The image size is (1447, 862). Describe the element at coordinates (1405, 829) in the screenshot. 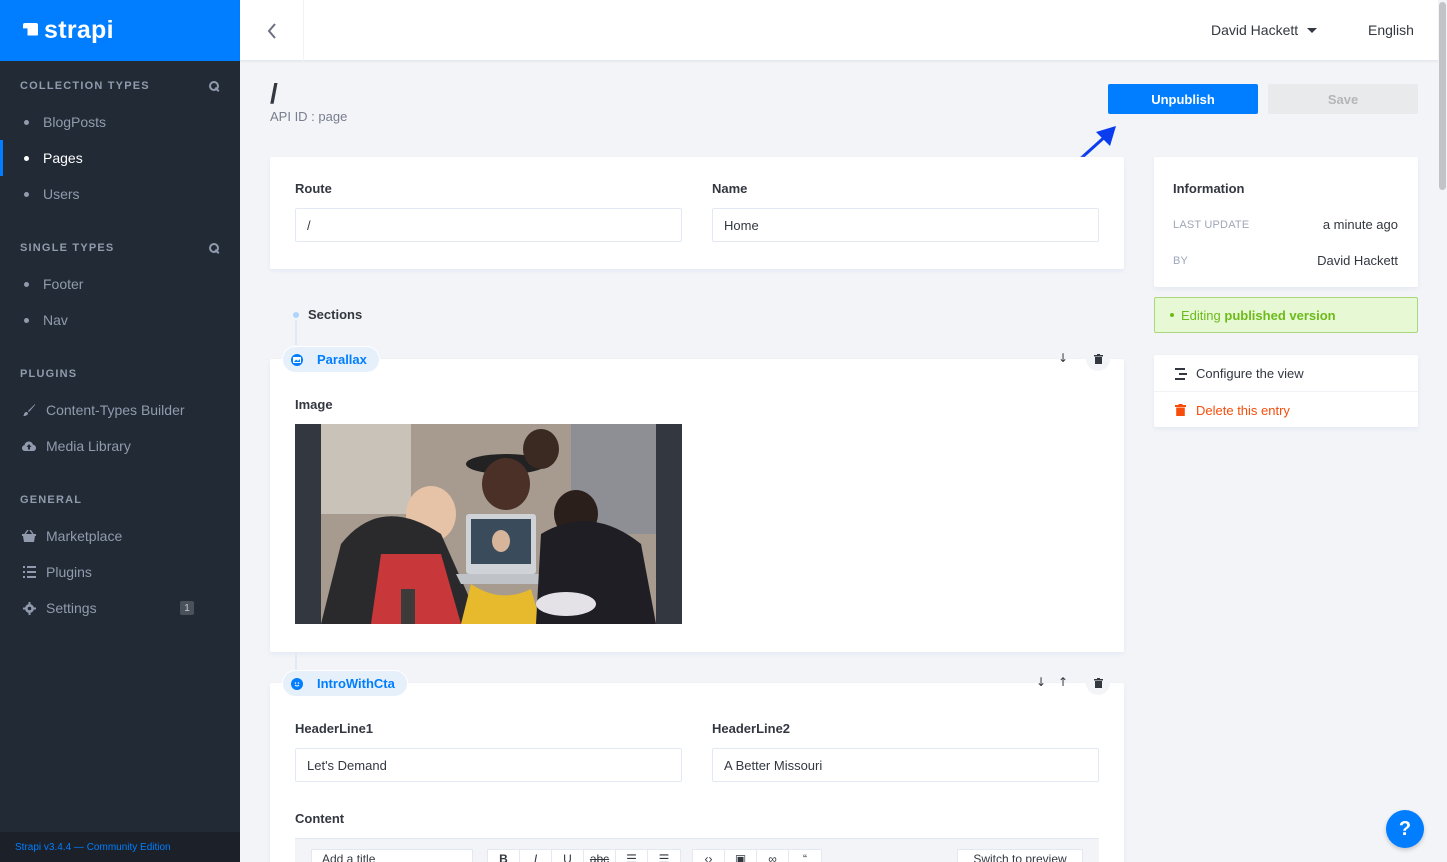

I see `help-button: ?` at that location.